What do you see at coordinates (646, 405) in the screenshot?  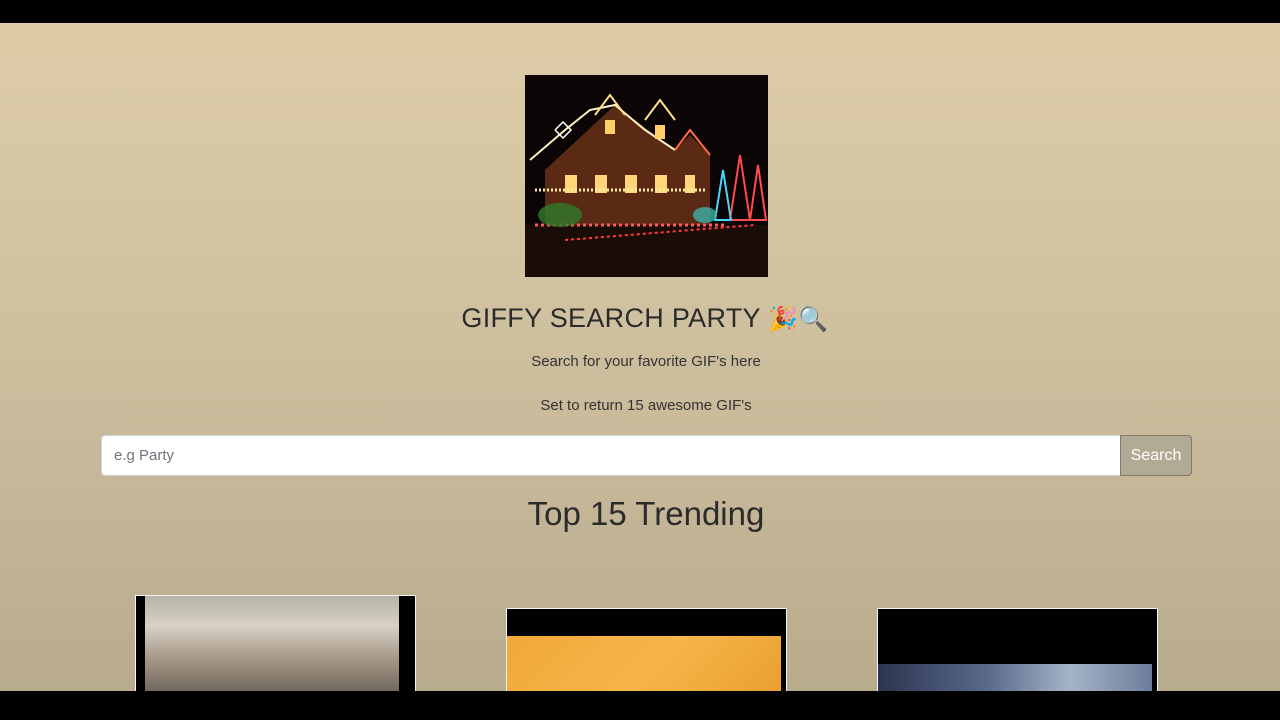 I see `results-count-note: Set to return 15 awesome GIF's` at bounding box center [646, 405].